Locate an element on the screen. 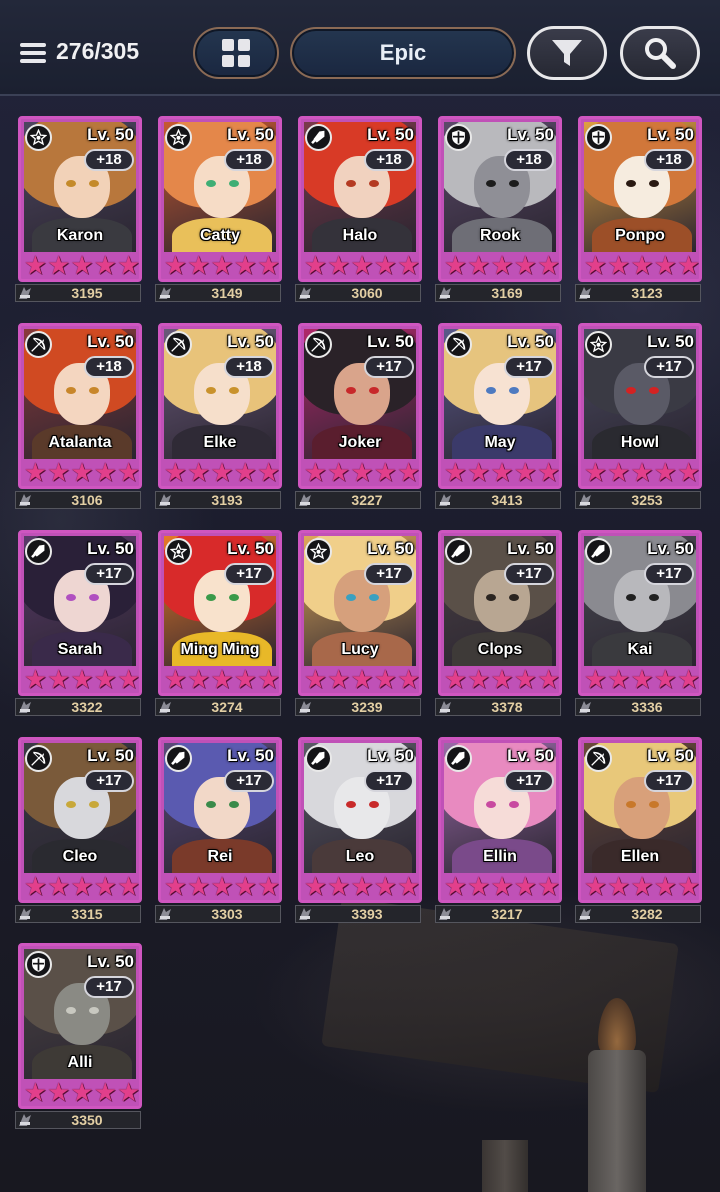  bow-role-icon is located at coordinates (598, 758).